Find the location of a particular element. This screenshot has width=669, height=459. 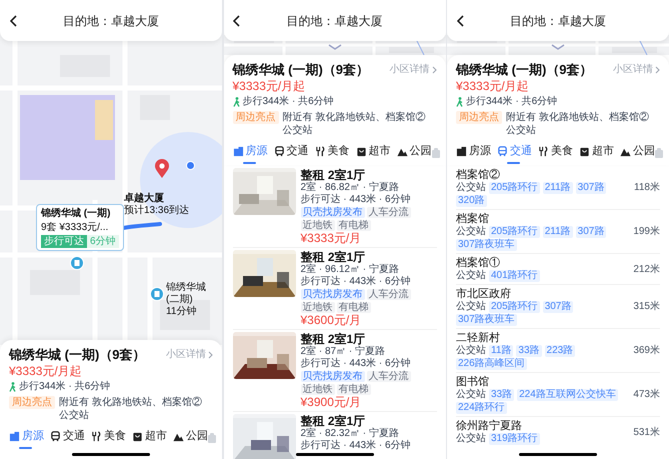

route-tag: 223路 is located at coordinates (560, 351).